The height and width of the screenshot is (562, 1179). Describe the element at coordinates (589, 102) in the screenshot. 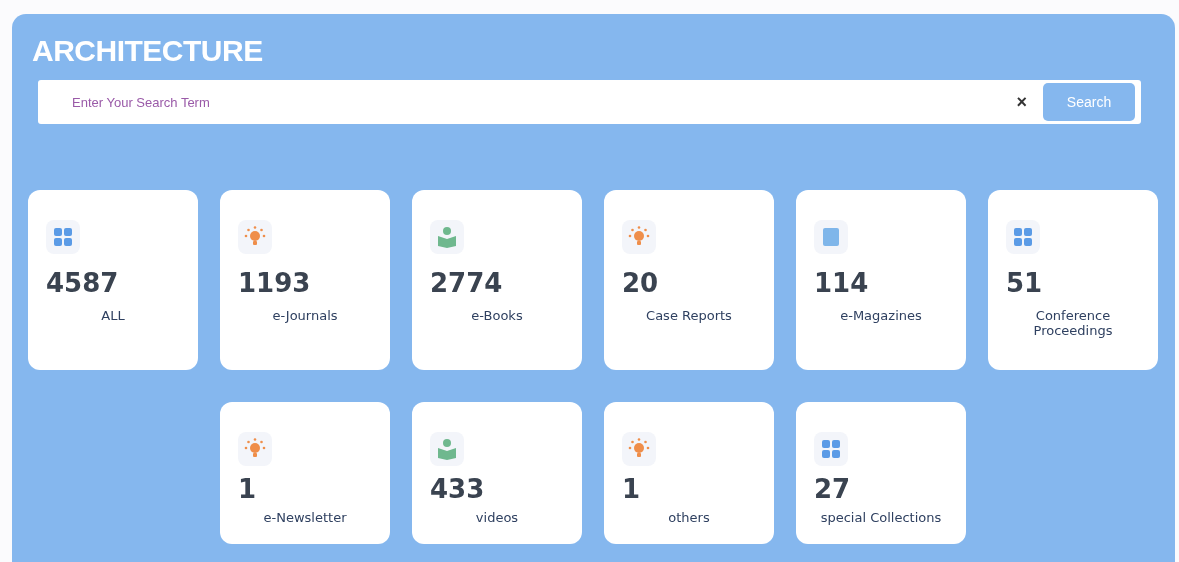

I see `search-field: Enter Your Search Term × Search` at that location.